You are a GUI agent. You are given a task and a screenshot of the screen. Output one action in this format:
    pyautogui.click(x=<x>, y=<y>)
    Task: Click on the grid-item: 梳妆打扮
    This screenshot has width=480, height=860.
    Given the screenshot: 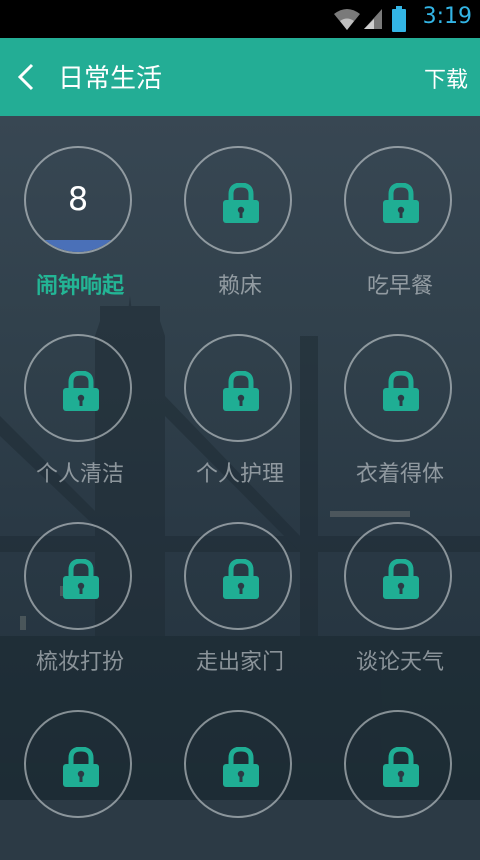 What is the action you would take?
    pyautogui.click(x=80, y=583)
    